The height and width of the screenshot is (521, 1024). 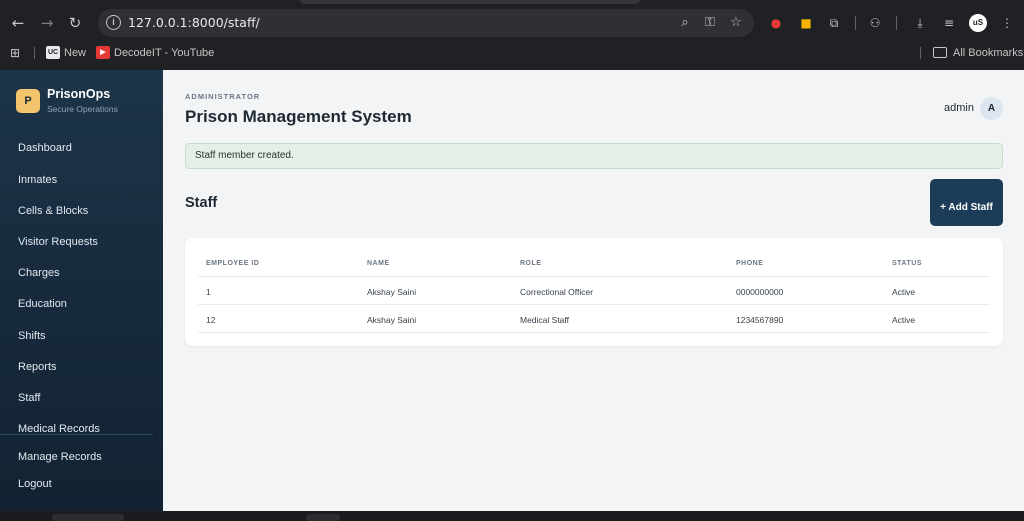 I want to click on user-avatar: A, so click(x=991, y=108).